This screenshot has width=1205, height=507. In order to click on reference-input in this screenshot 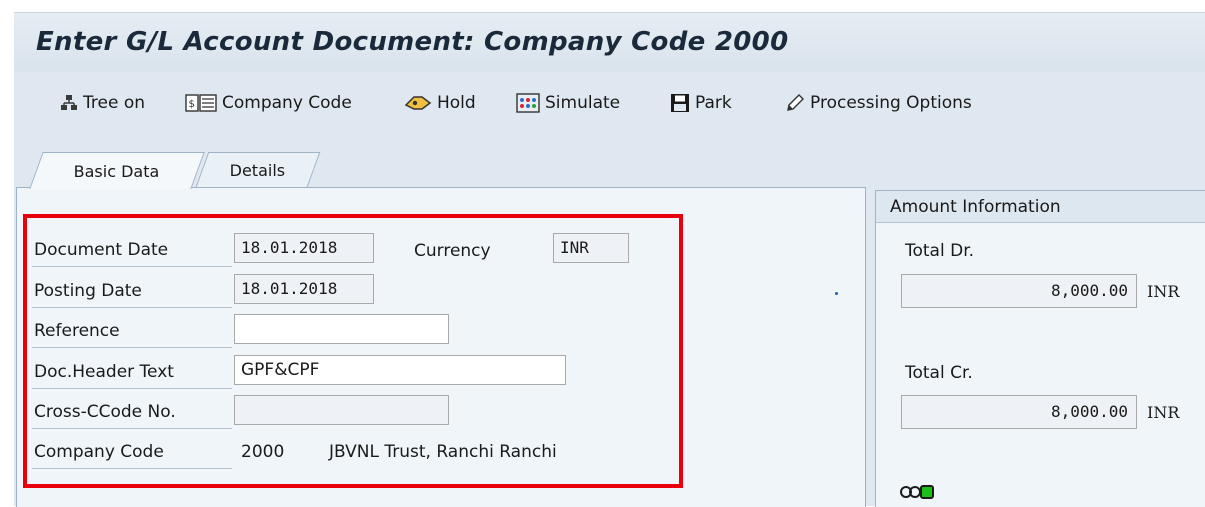, I will do `click(341, 329)`.